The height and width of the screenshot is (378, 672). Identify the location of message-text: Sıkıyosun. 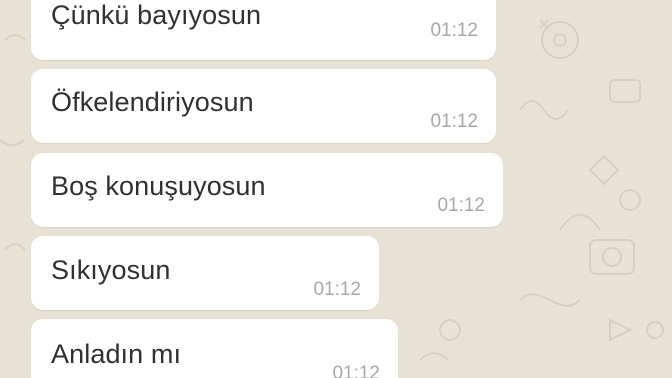
(111, 270).